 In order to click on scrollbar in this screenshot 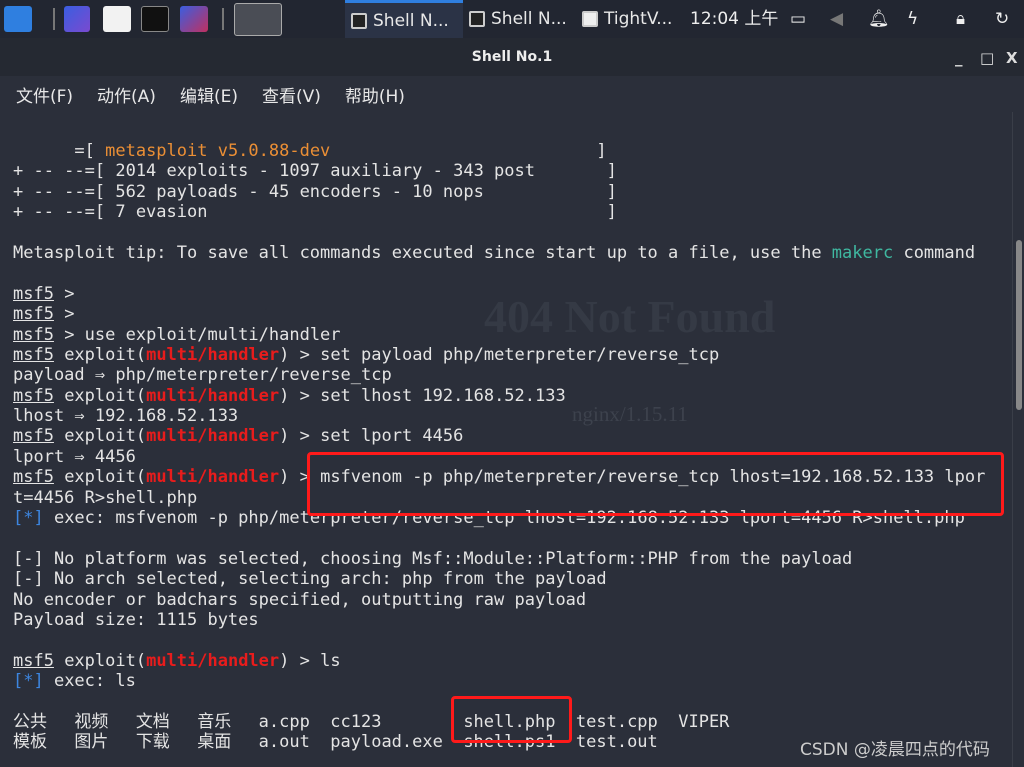, I will do `click(1018, 439)`.